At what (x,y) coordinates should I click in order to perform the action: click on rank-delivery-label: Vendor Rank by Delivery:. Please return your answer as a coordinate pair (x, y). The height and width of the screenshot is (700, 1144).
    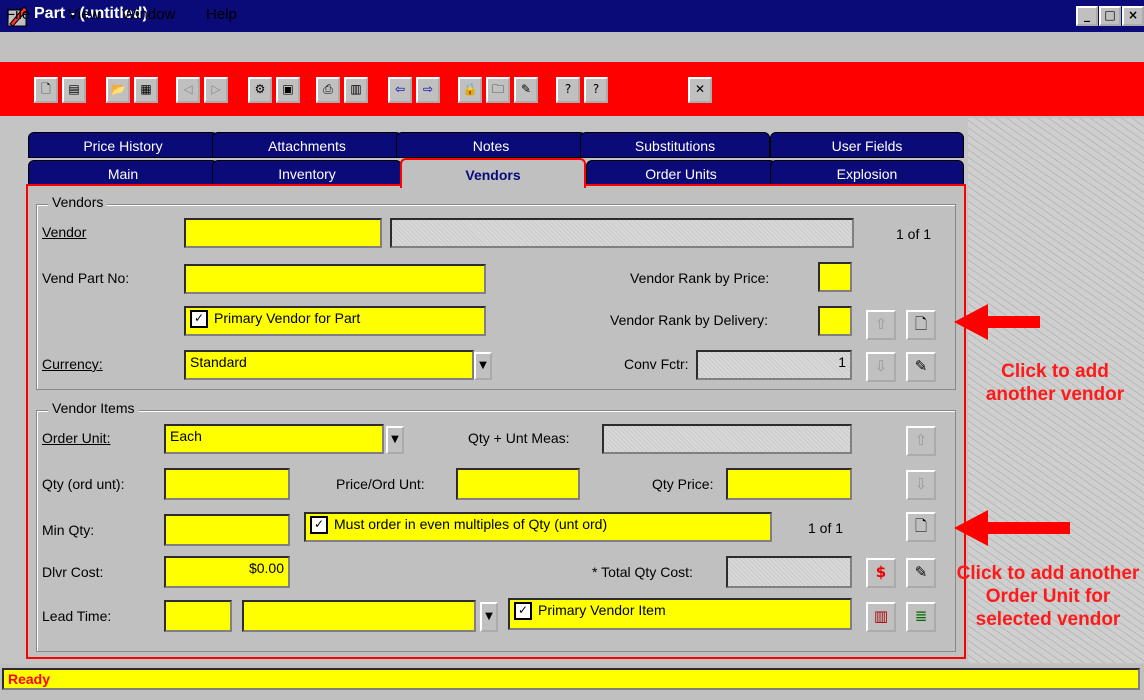
    Looking at the image, I should click on (689, 320).